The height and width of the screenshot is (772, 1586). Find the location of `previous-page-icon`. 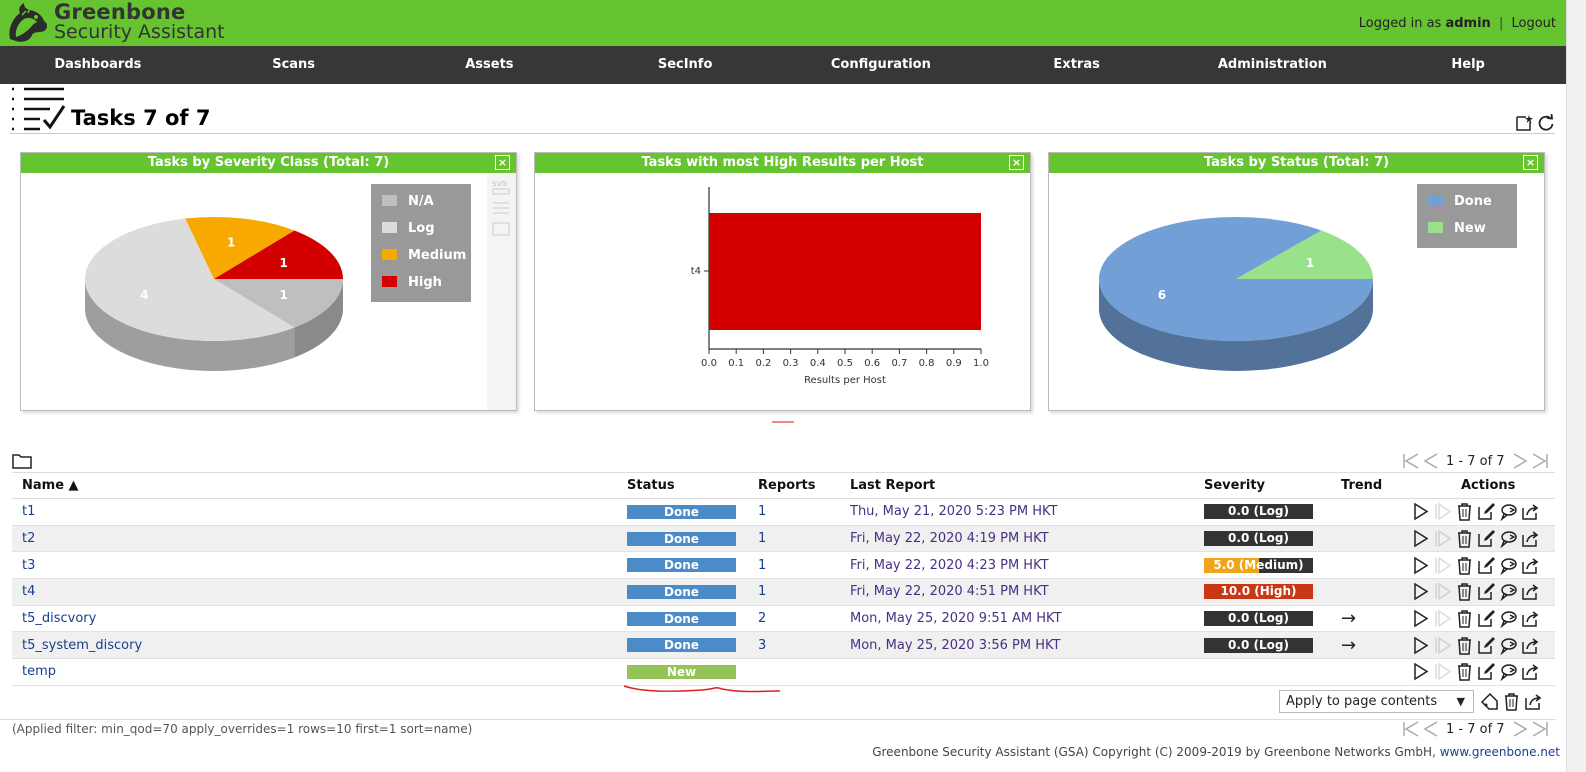

previous-page-icon is located at coordinates (1431, 461).